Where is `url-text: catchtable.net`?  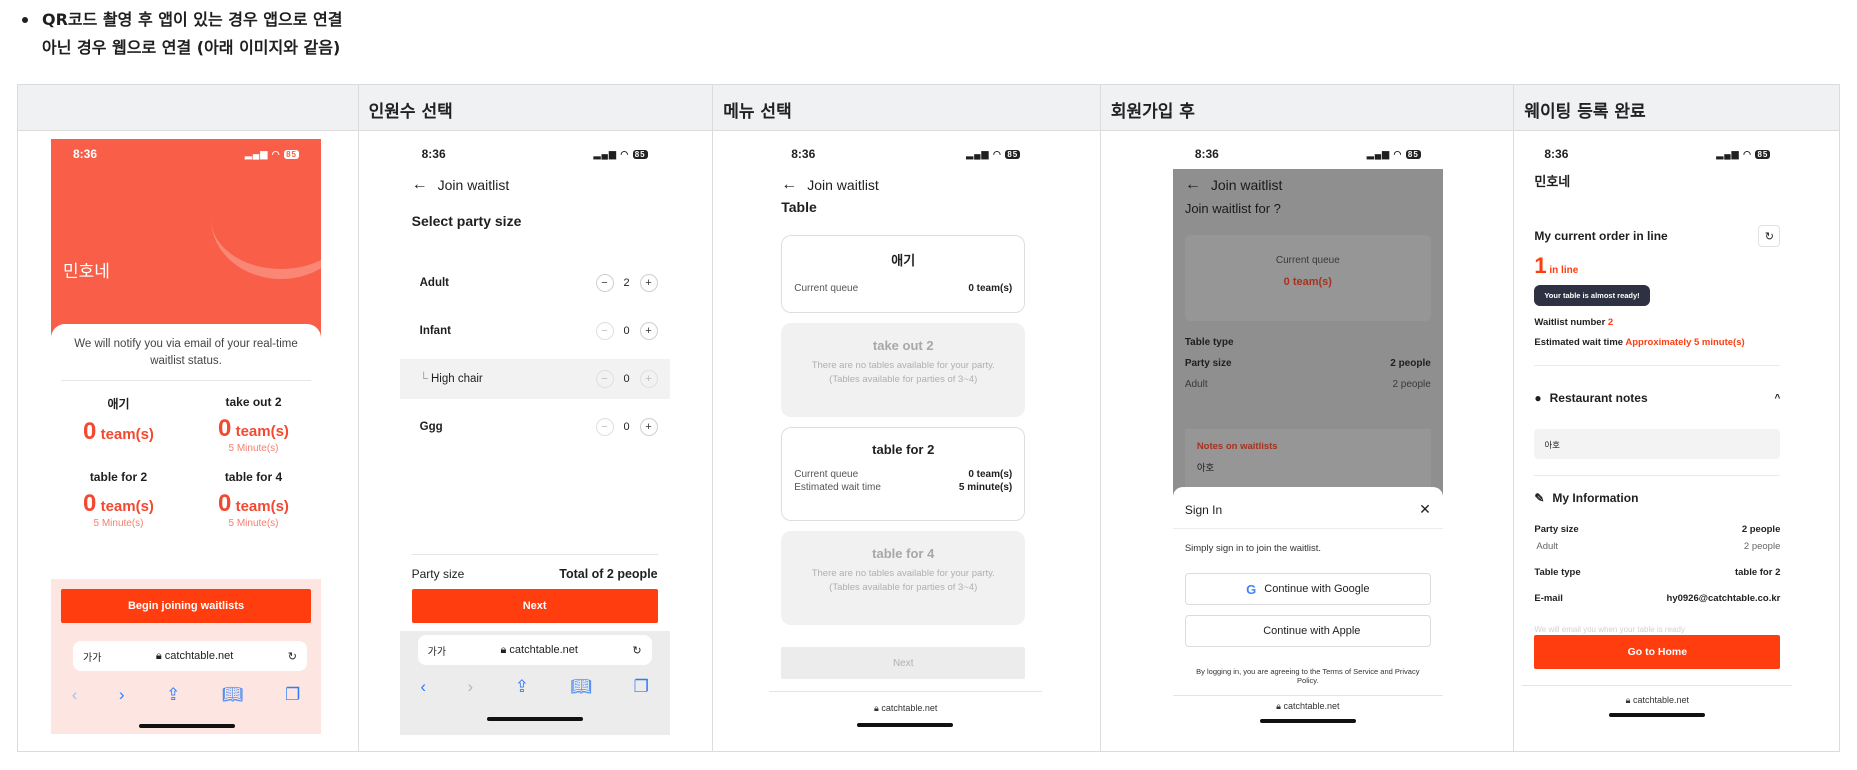 url-text: catchtable.net is located at coordinates (543, 649).